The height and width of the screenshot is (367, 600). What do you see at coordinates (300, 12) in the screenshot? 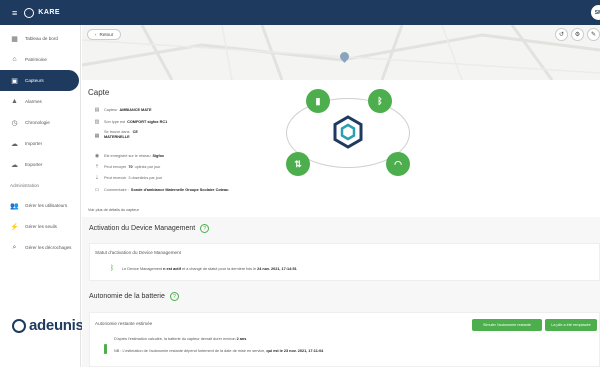
I see `top-bar: ≡ KARE SM` at bounding box center [300, 12].